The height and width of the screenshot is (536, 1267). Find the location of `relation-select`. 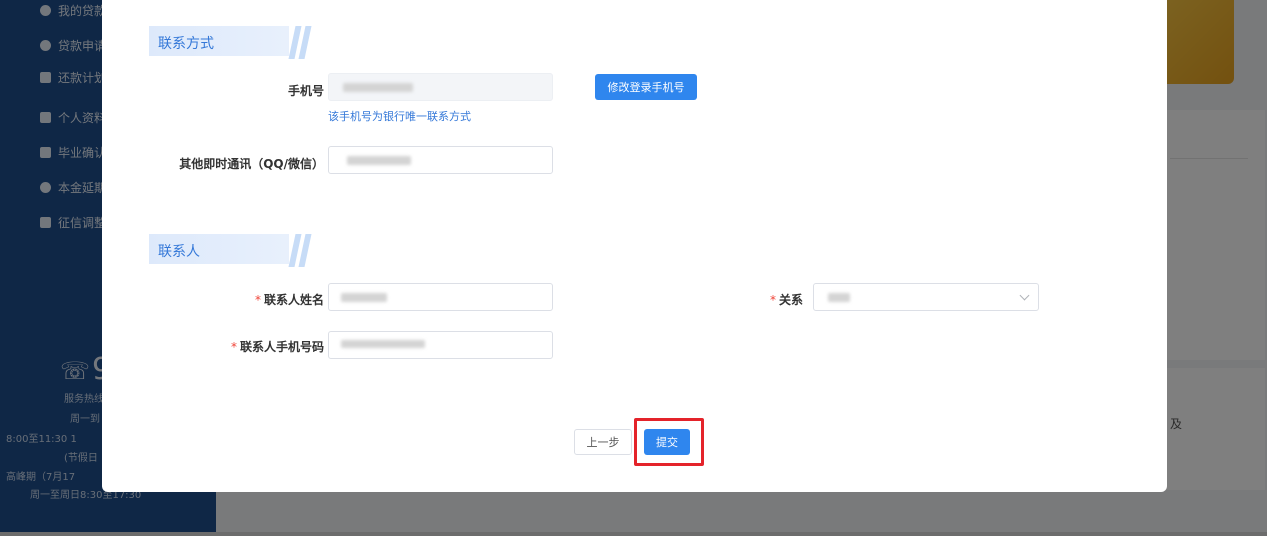

relation-select is located at coordinates (926, 297).